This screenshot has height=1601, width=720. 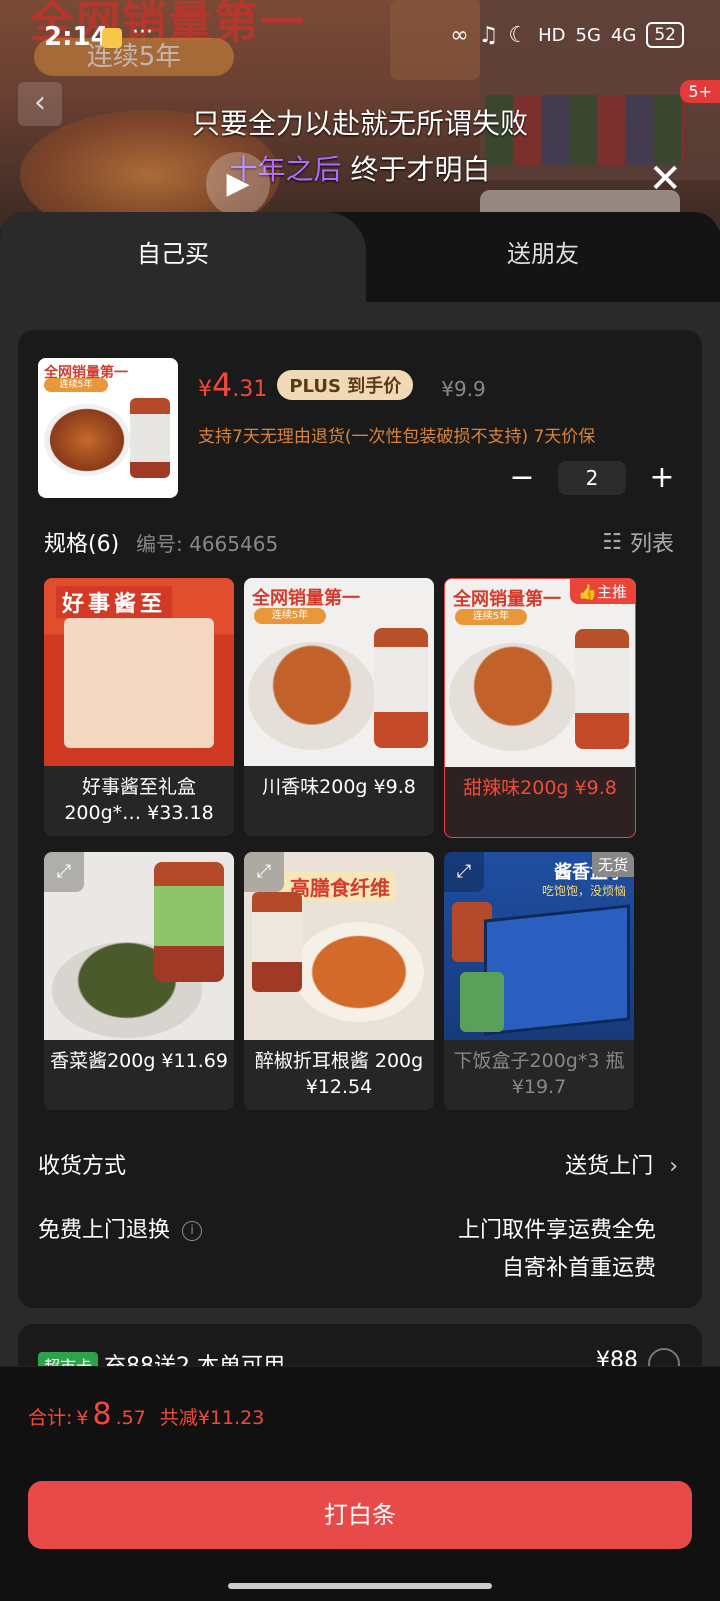 I want to click on chevron-right-icon: ›, so click(x=673, y=1166).